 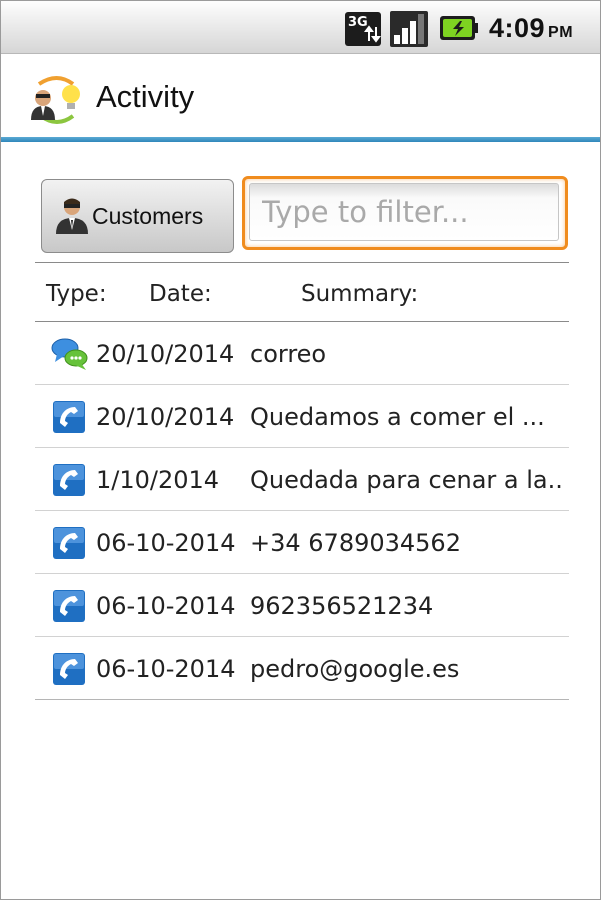 What do you see at coordinates (158, 480) in the screenshot?
I see `activity-date: 1/10/2014` at bounding box center [158, 480].